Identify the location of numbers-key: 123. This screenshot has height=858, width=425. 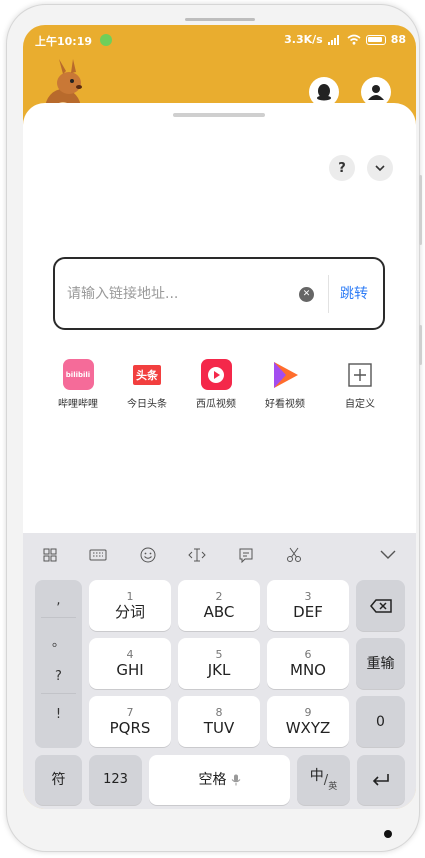
(115, 780).